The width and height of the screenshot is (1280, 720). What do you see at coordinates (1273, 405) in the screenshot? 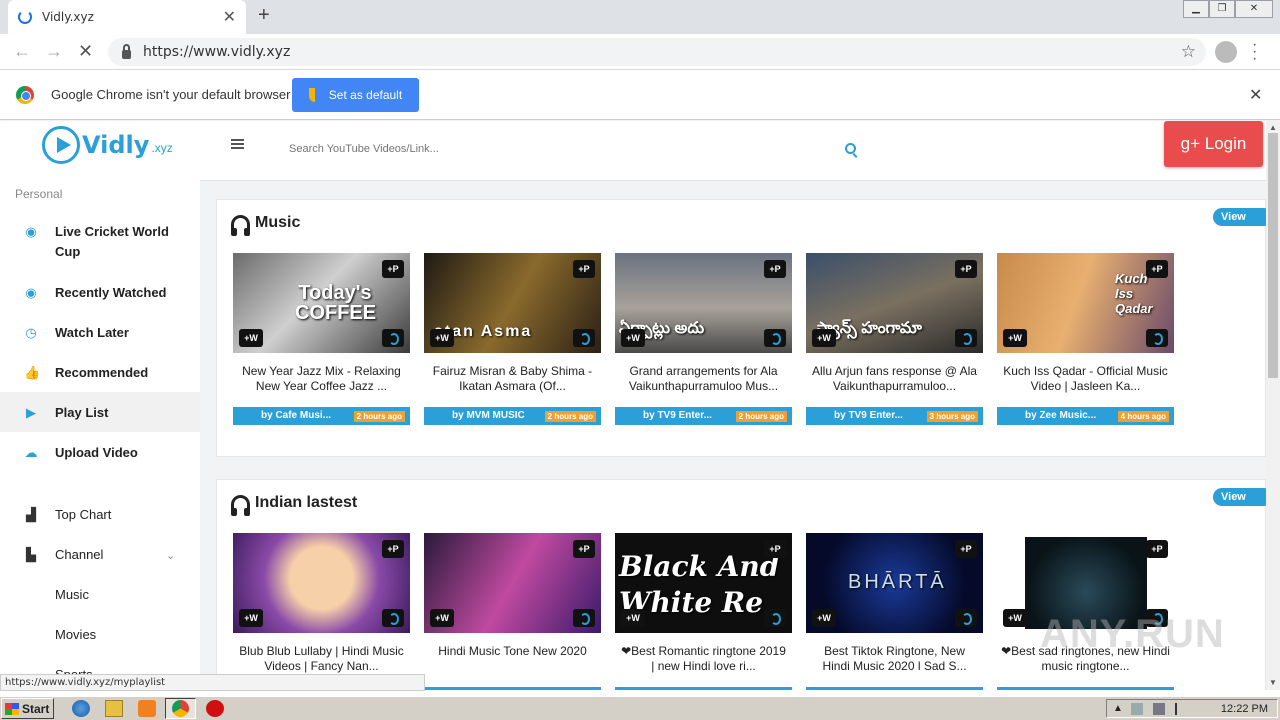
I see `page-scrollbar: ▲ ▼` at bounding box center [1273, 405].